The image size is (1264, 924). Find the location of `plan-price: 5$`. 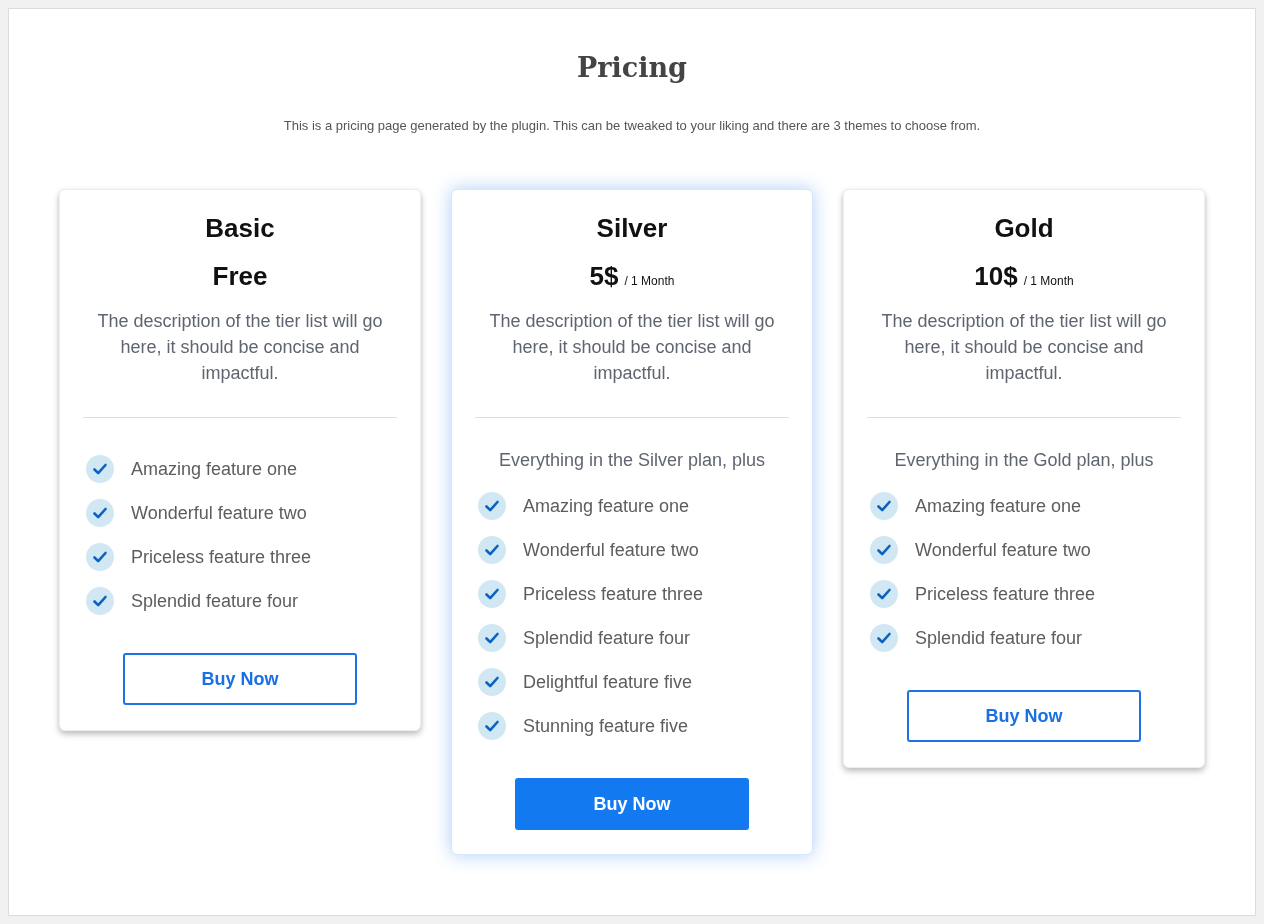

plan-price: 5$ is located at coordinates (604, 276).